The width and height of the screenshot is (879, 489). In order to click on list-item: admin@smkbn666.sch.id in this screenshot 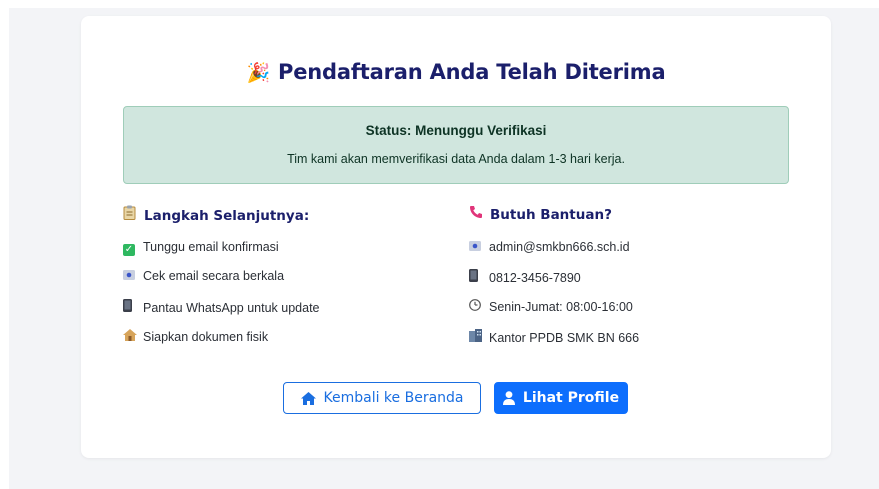, I will do `click(549, 247)`.